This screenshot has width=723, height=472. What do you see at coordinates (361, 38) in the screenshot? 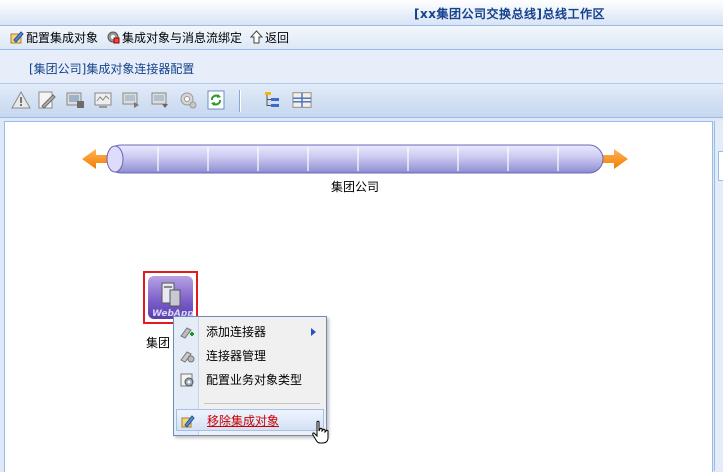
I see `nav-bar: 配置集成对象 集成对象与消息流绑定 返回` at bounding box center [361, 38].